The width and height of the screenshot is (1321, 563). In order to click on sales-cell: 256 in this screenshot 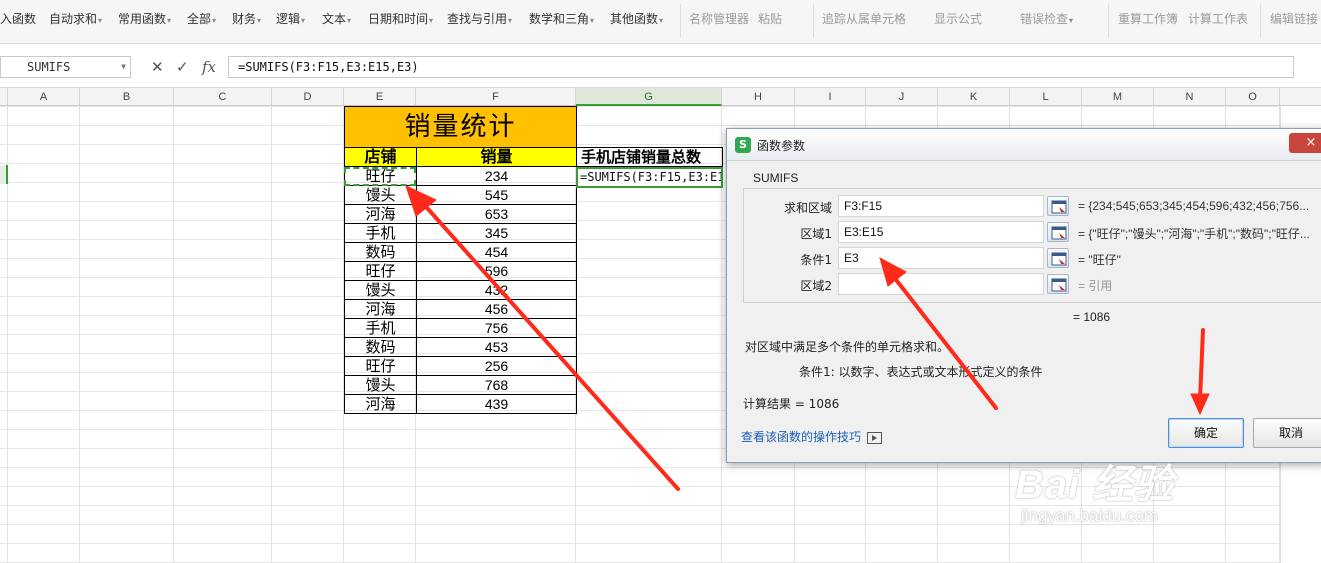, I will do `click(496, 366)`.